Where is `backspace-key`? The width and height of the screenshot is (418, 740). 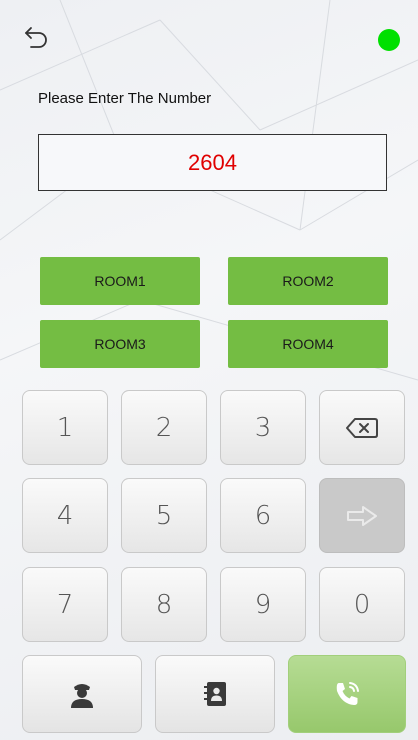
backspace-key is located at coordinates (362, 427).